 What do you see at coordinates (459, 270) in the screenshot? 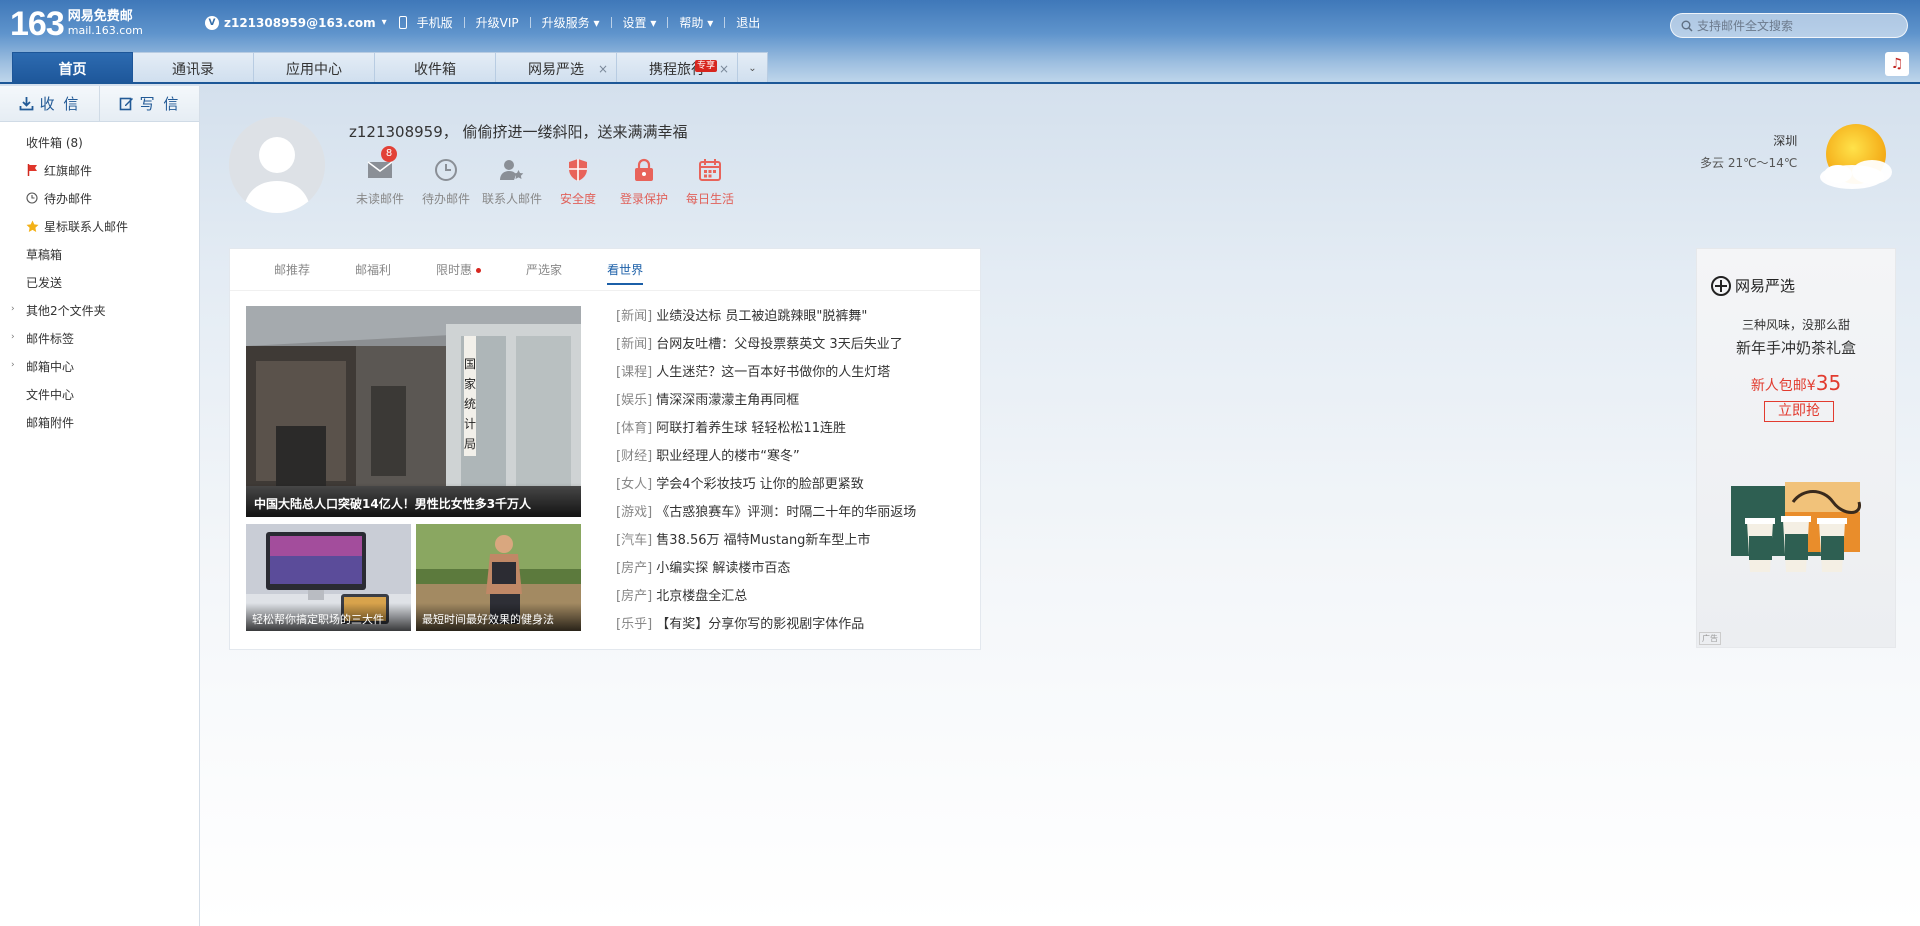
I see `tab-limited-offer: 限时惠` at bounding box center [459, 270].